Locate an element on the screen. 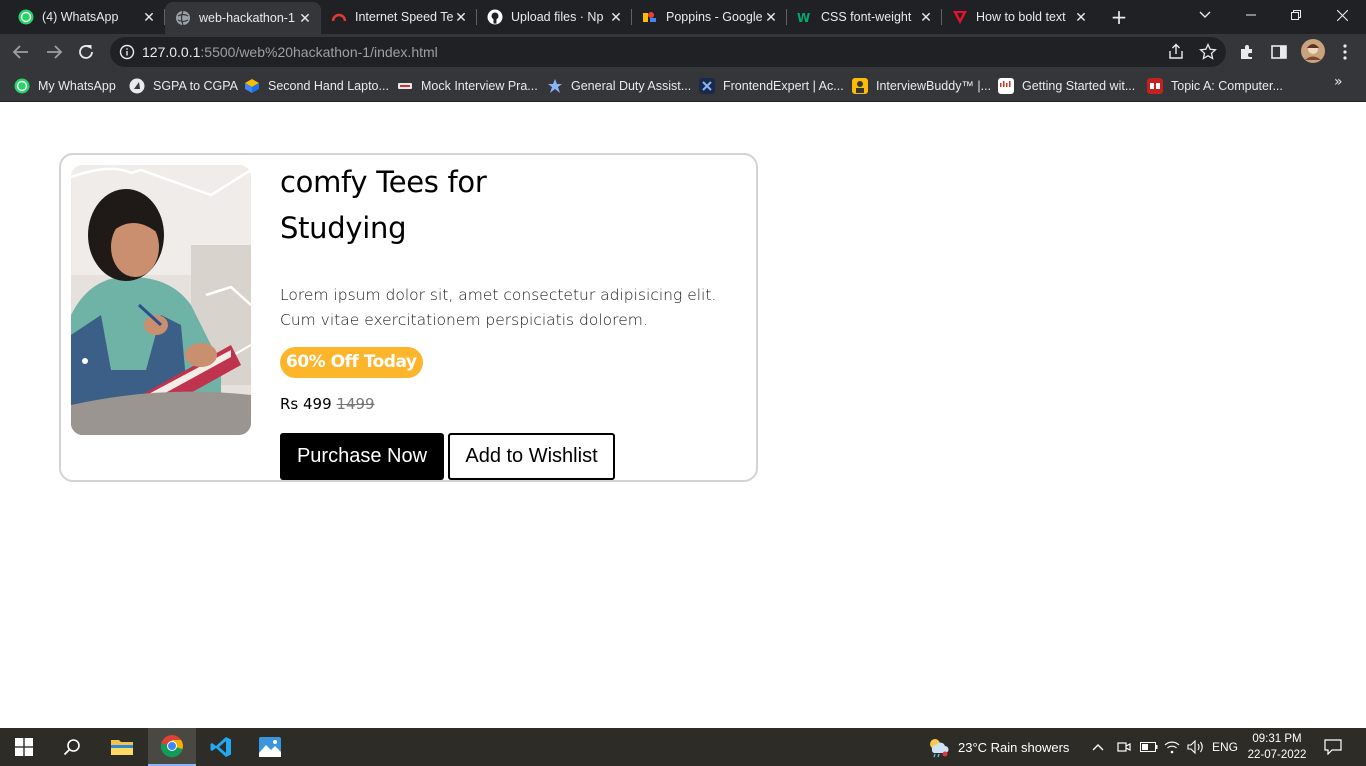 The width and height of the screenshot is (1366, 766). meet-now-icon is located at coordinates (1124, 747).